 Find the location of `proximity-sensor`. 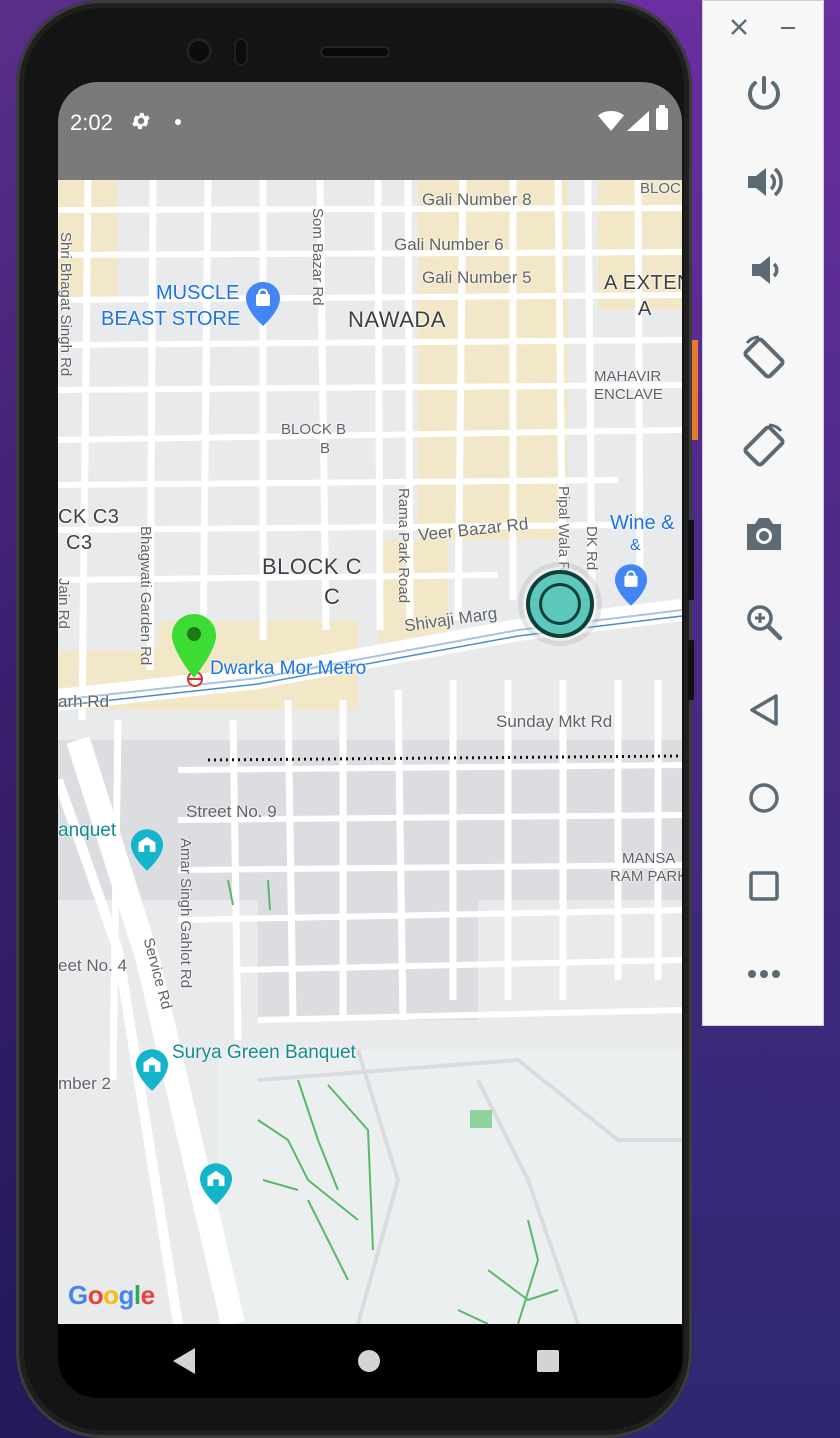

proximity-sensor is located at coordinates (241, 52).